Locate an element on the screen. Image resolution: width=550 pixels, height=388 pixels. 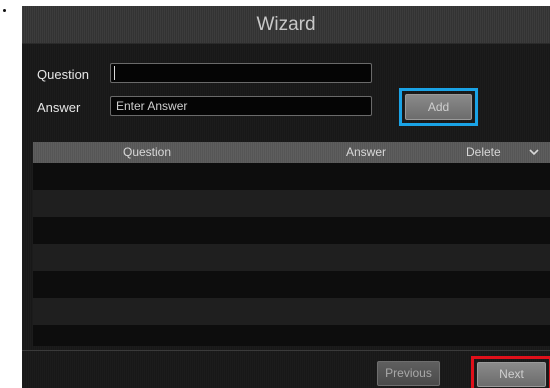
footer-divider is located at coordinates (286, 350).